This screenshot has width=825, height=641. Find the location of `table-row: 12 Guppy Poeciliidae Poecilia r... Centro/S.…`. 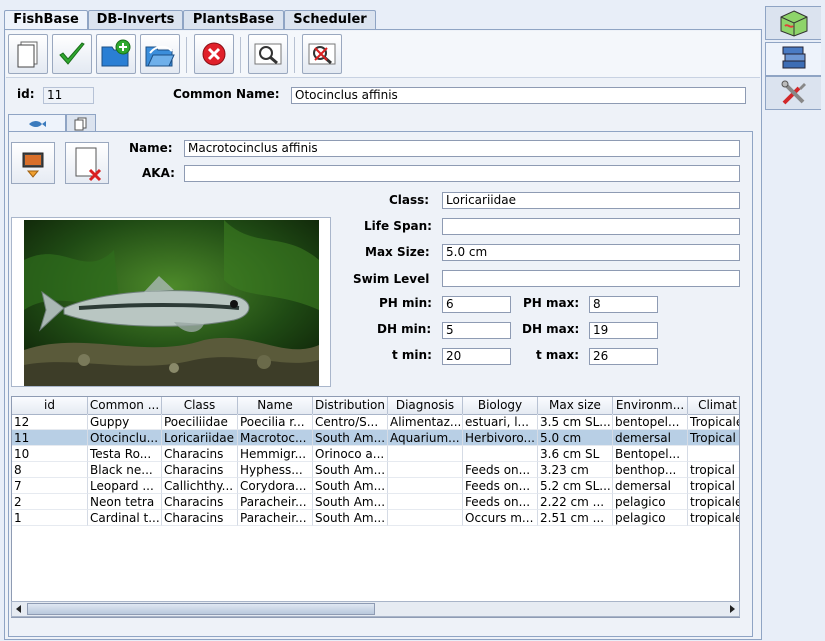

table-row: 12 Guppy Poeciliidae Poecilia r... Centro/S.… is located at coordinates (375, 422).